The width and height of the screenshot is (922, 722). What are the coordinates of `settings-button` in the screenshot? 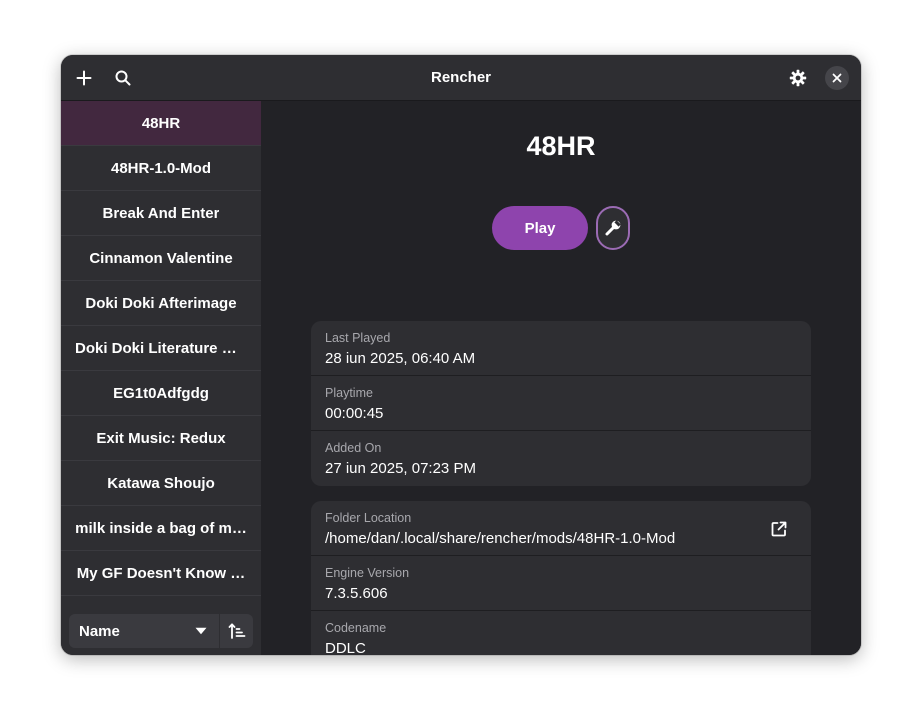 It's located at (798, 78).